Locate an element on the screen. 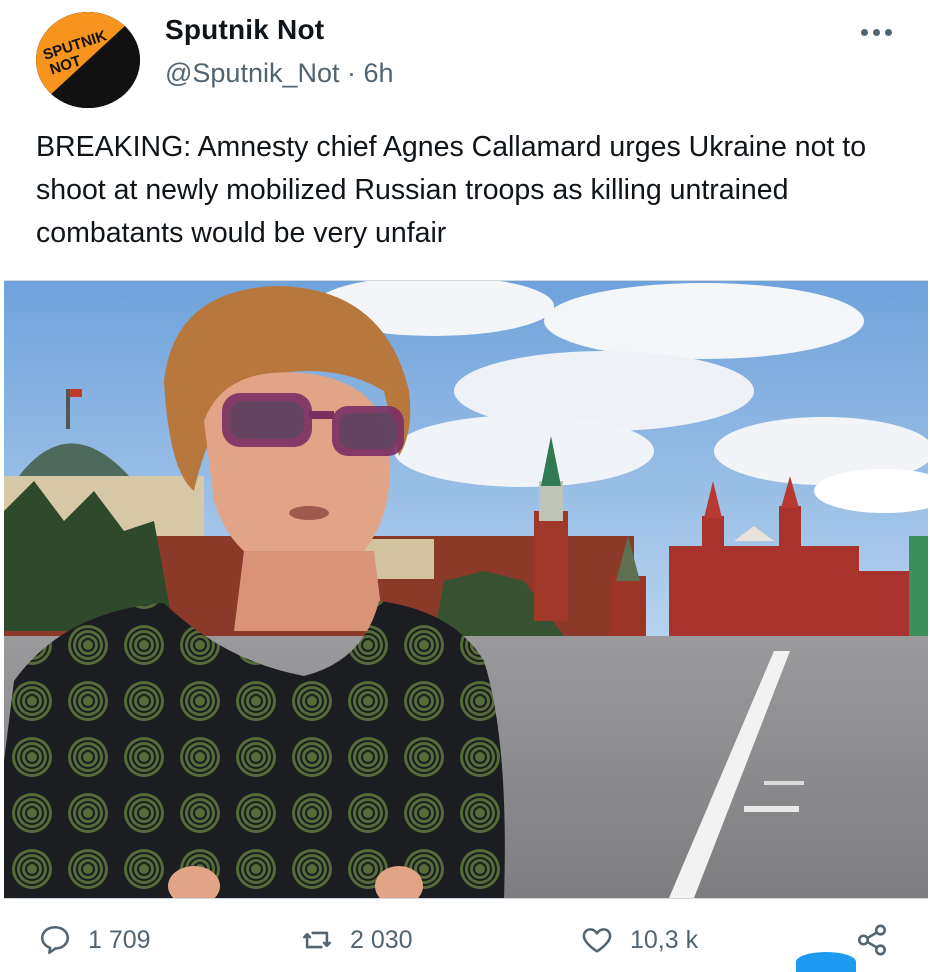 The image size is (930, 972). avatar: SPUTNIK NOT is located at coordinates (88, 60).